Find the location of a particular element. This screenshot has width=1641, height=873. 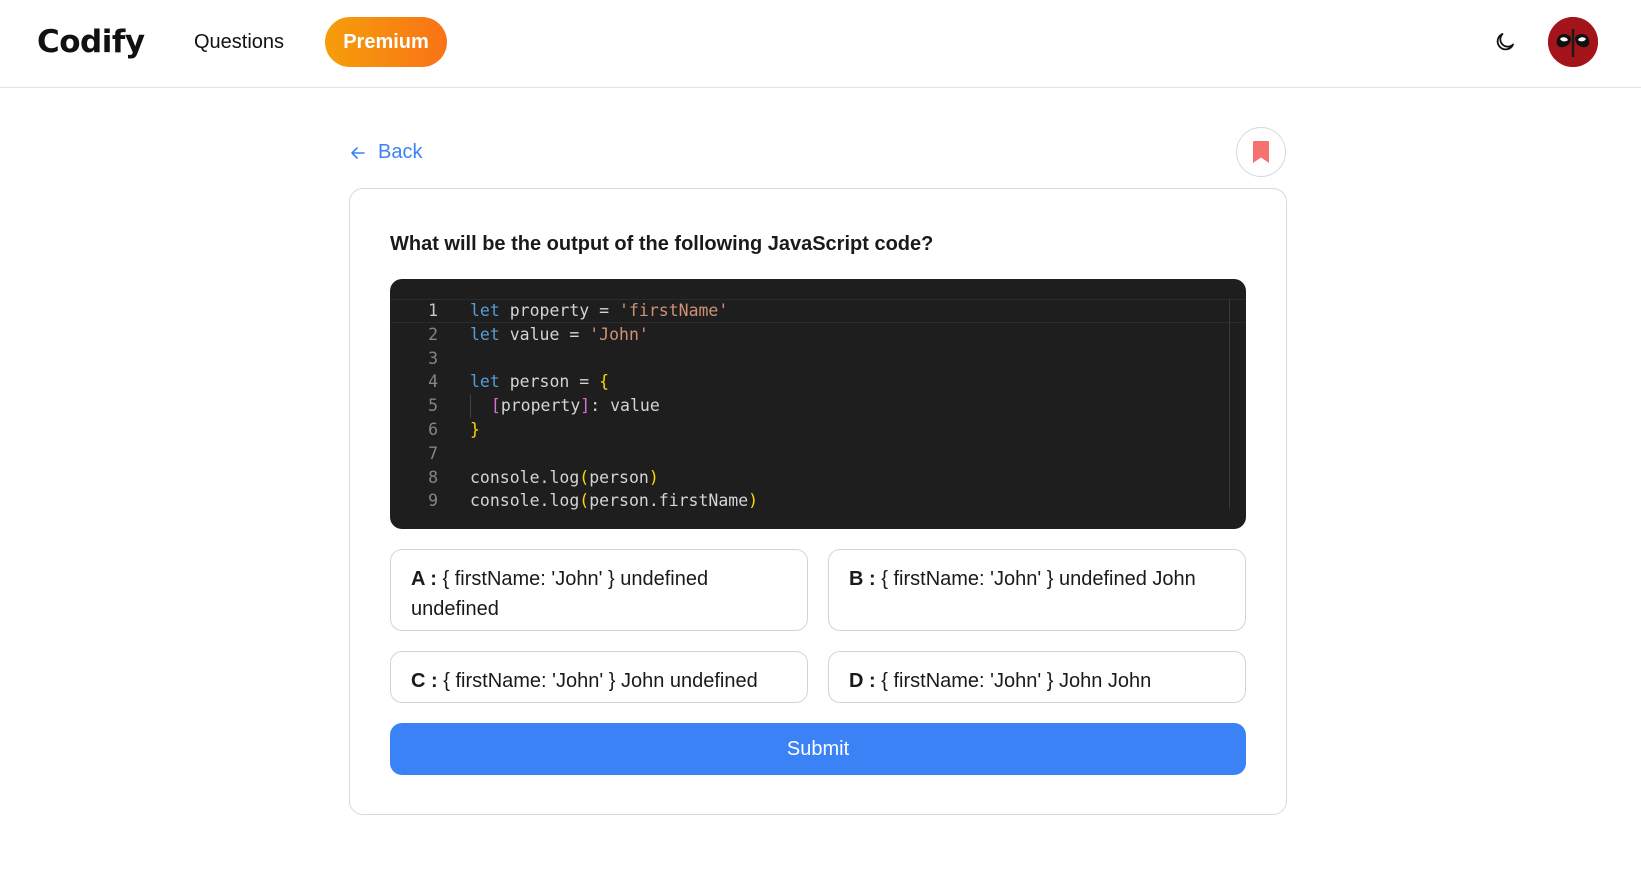

code-line-content: let value = 'John' is located at coordinates (559, 334).